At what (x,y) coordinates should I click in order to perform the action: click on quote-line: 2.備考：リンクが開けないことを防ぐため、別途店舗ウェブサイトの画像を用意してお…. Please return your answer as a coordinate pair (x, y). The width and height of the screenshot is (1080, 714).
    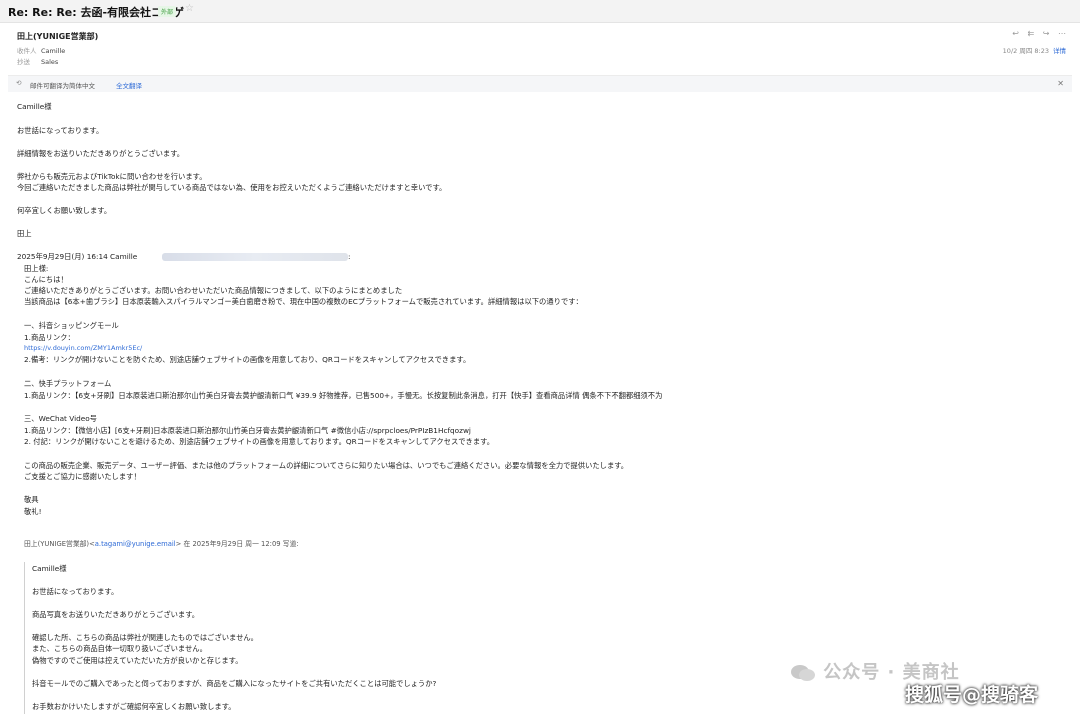
    Looking at the image, I should click on (247, 359).